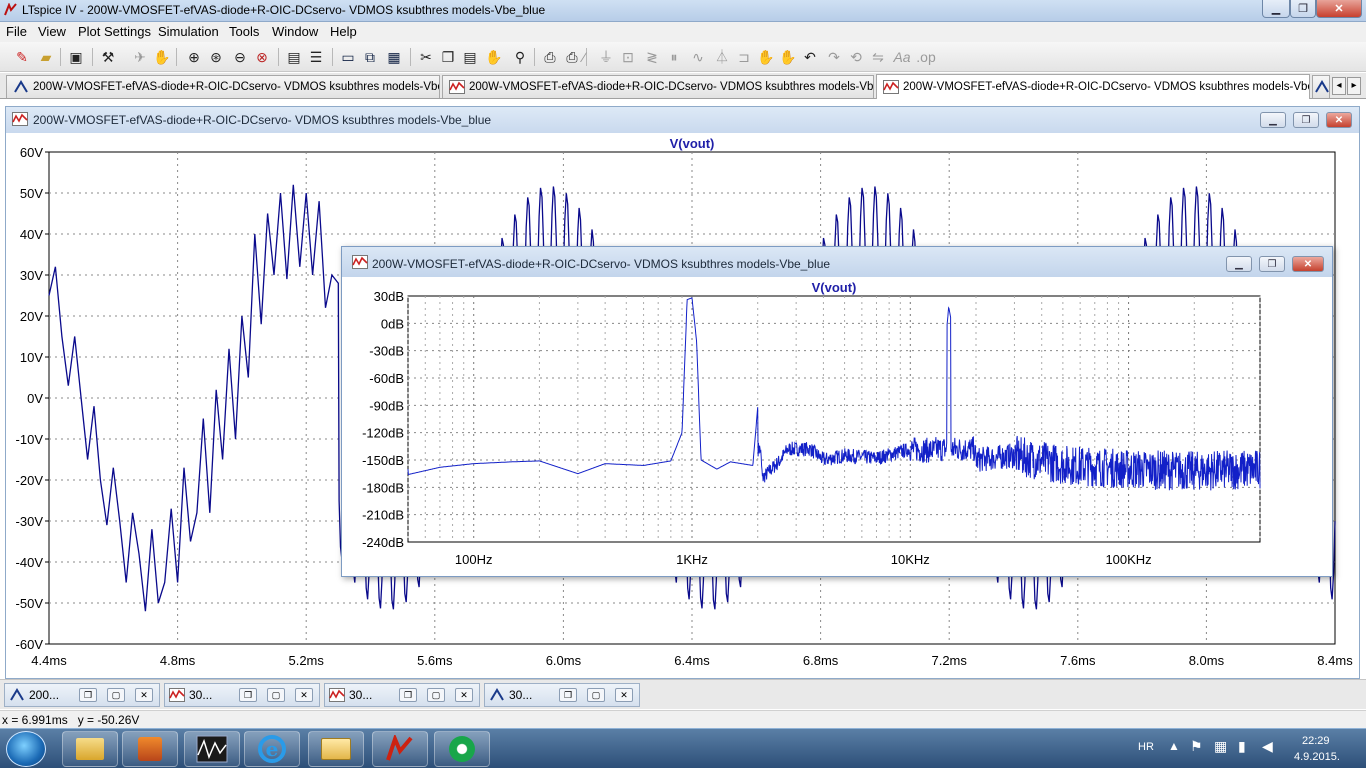 This screenshot has height=768, width=1366. What do you see at coordinates (1174, 746) in the screenshot?
I see `show-hidden-icons-icon: ▲` at bounding box center [1174, 746].